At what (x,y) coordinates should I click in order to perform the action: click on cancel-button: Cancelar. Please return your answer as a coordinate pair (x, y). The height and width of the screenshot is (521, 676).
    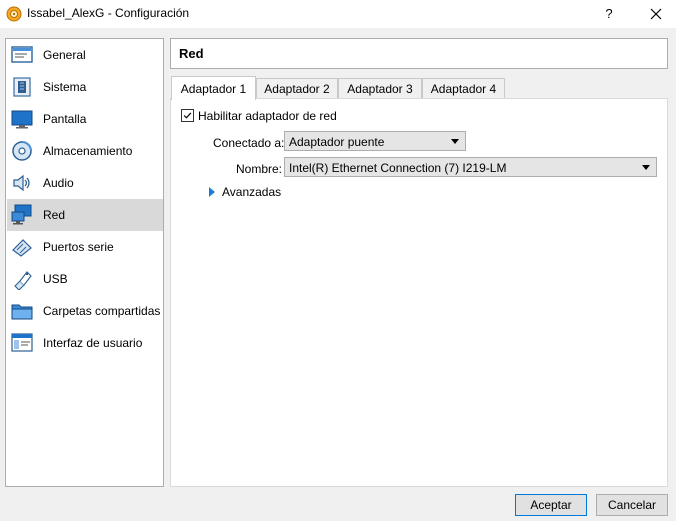
    Looking at the image, I should click on (632, 505).